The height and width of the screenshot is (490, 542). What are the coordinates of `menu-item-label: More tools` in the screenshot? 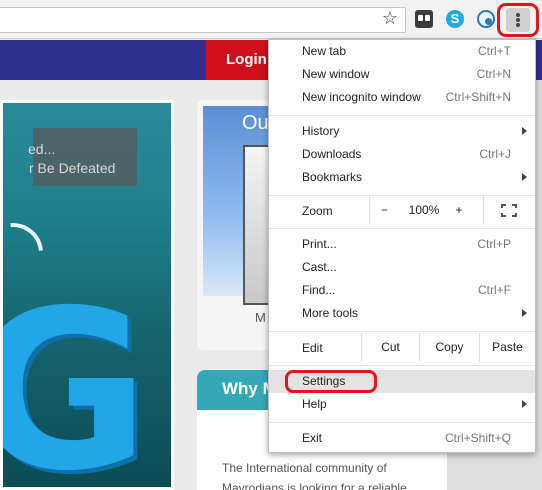 It's located at (330, 313).